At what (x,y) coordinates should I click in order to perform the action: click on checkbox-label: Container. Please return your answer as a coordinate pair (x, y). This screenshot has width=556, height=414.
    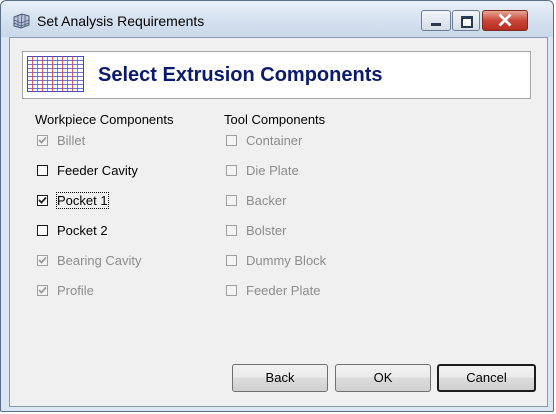
    Looking at the image, I should click on (274, 140).